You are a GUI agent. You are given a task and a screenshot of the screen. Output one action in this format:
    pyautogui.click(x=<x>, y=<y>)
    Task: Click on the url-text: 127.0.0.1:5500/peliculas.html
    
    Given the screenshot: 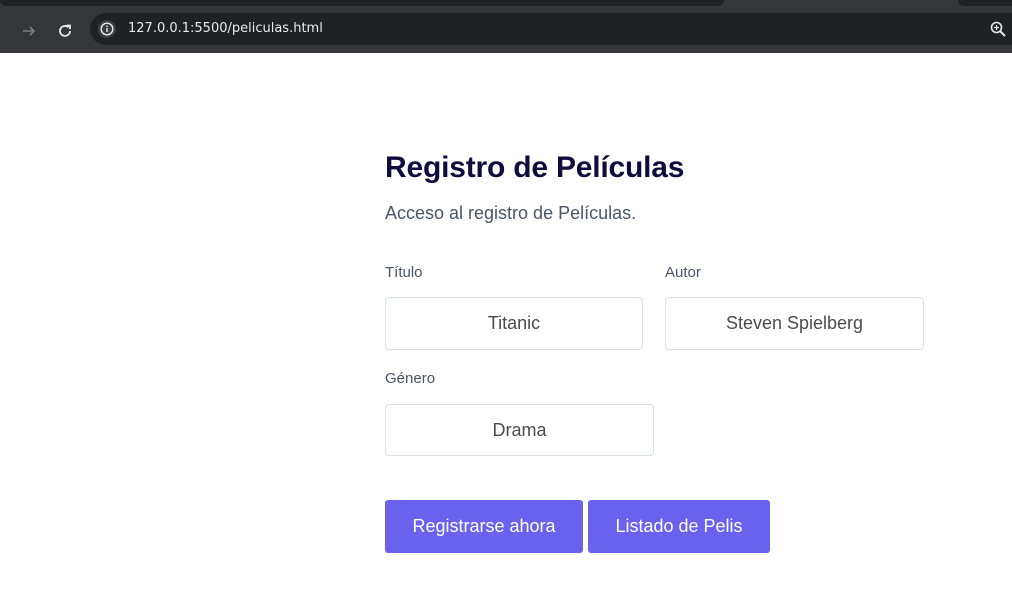 What is the action you would take?
    pyautogui.click(x=225, y=29)
    